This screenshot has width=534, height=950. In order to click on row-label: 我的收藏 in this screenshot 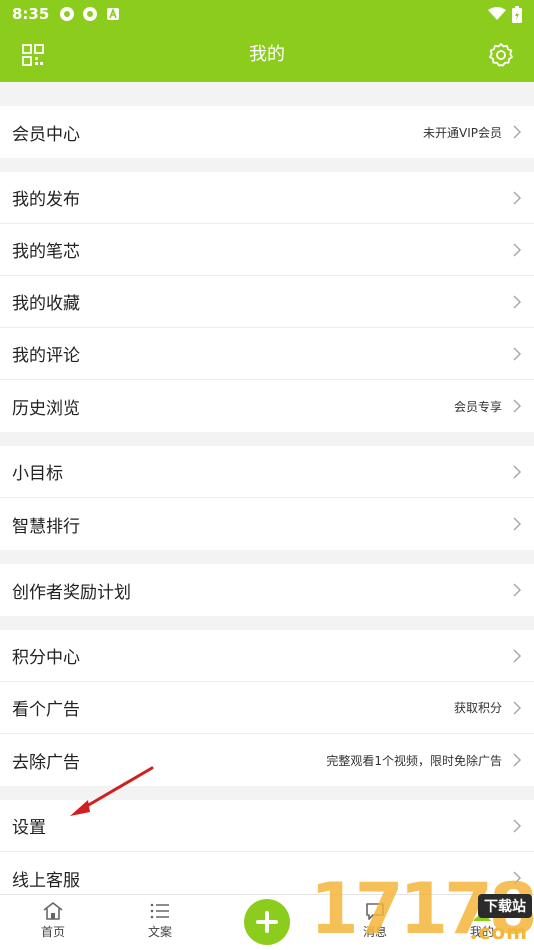, I will do `click(46, 304)`.